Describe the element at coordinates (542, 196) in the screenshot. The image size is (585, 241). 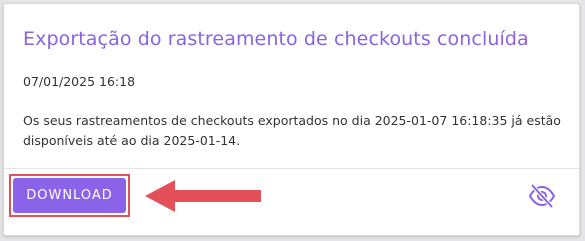
I see `eye-off-icon` at that location.